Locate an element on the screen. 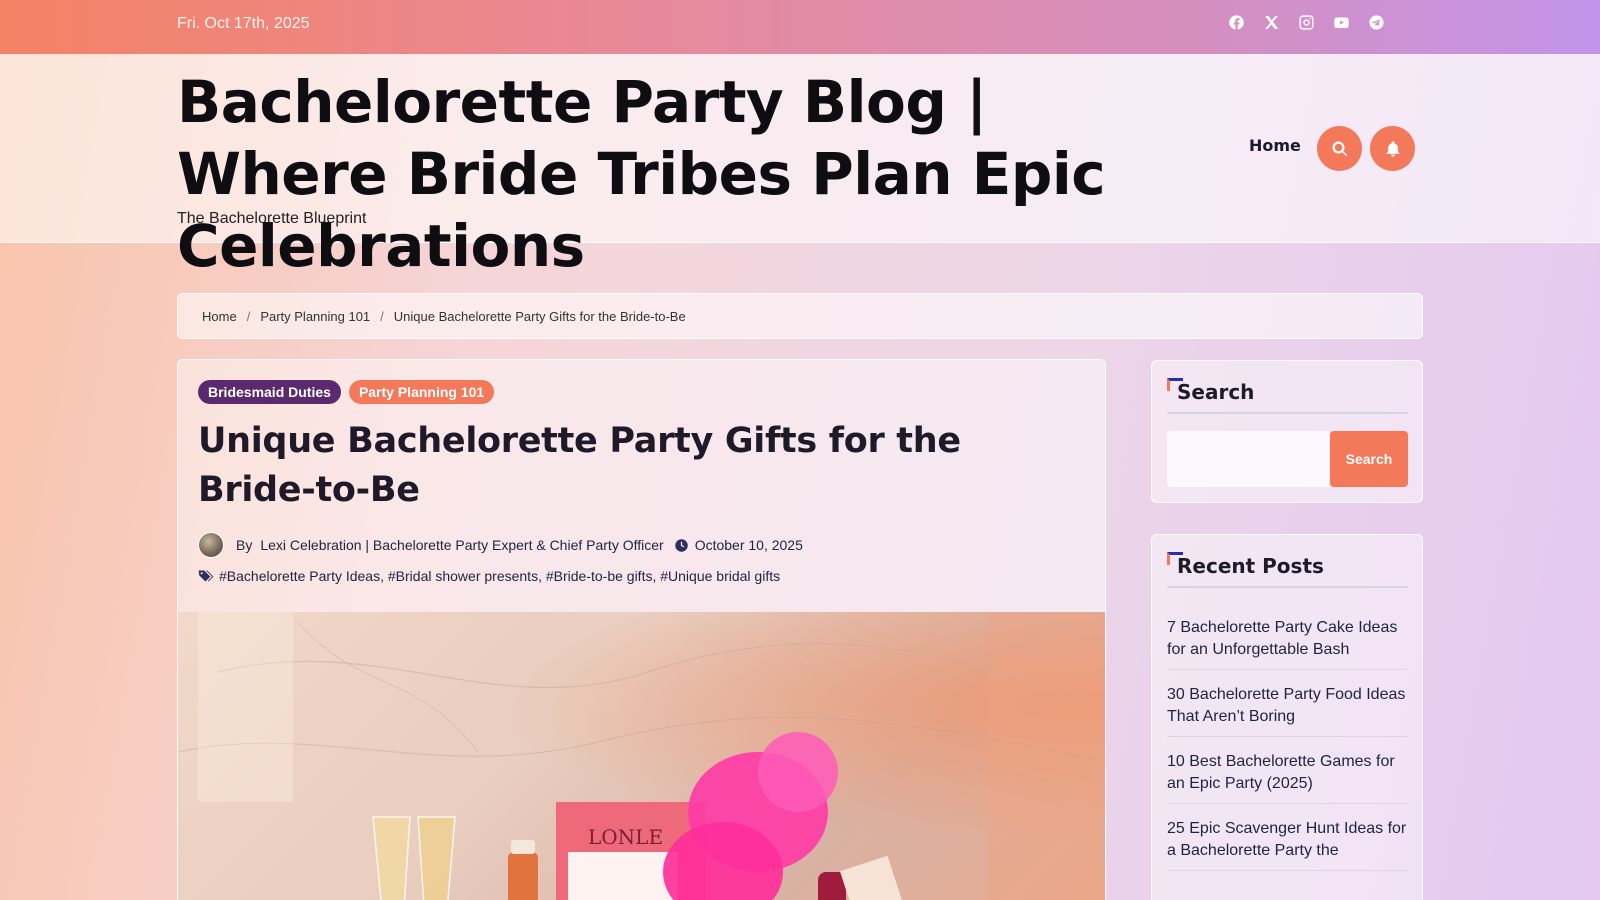 This screenshot has height=900, width=1600. nav-home-link: Home is located at coordinates (1275, 145).